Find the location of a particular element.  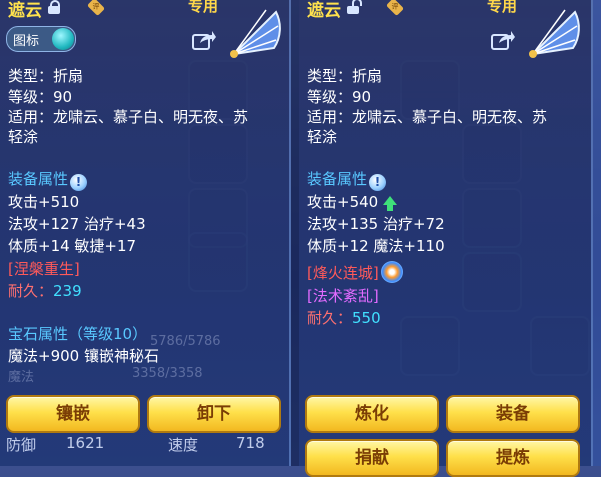

special-effect: [涅槃重生] is located at coordinates (44, 269).